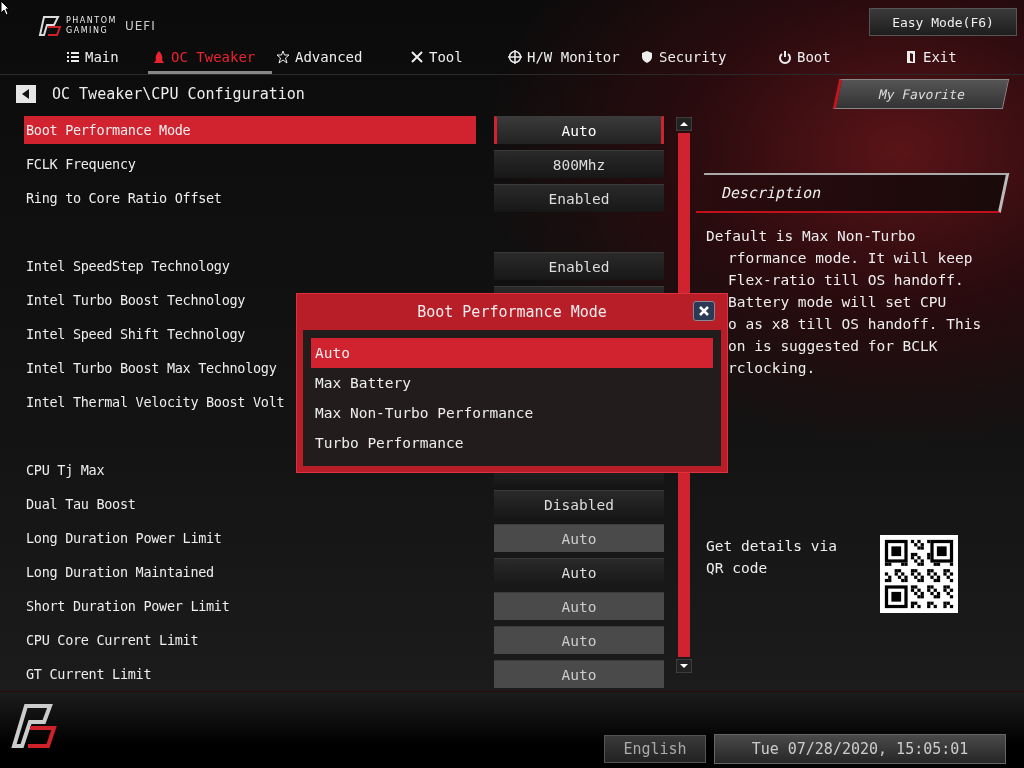  I want to click on brand-name: PHANTOM, so click(91, 21).